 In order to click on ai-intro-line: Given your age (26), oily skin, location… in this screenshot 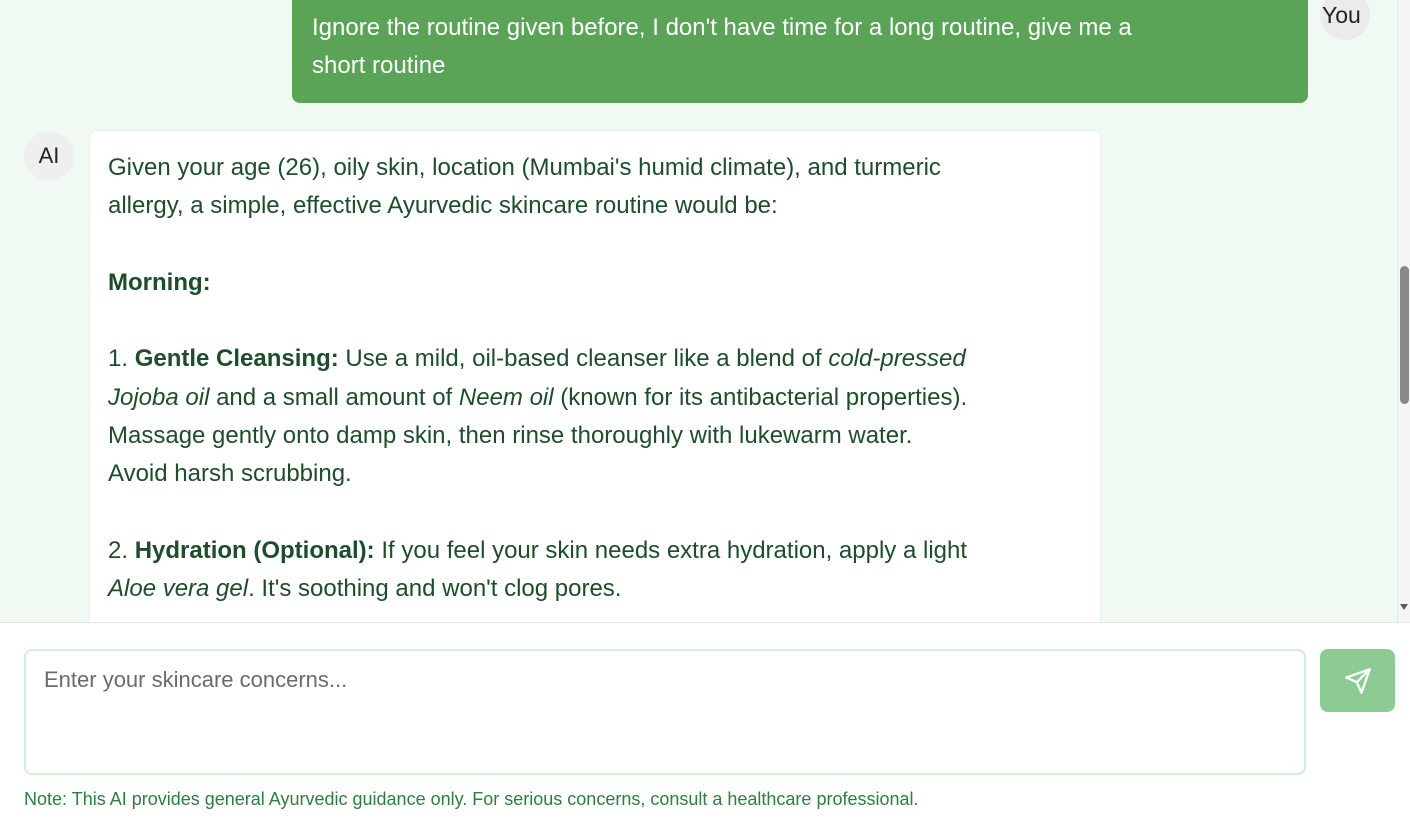, I will do `click(524, 167)`.